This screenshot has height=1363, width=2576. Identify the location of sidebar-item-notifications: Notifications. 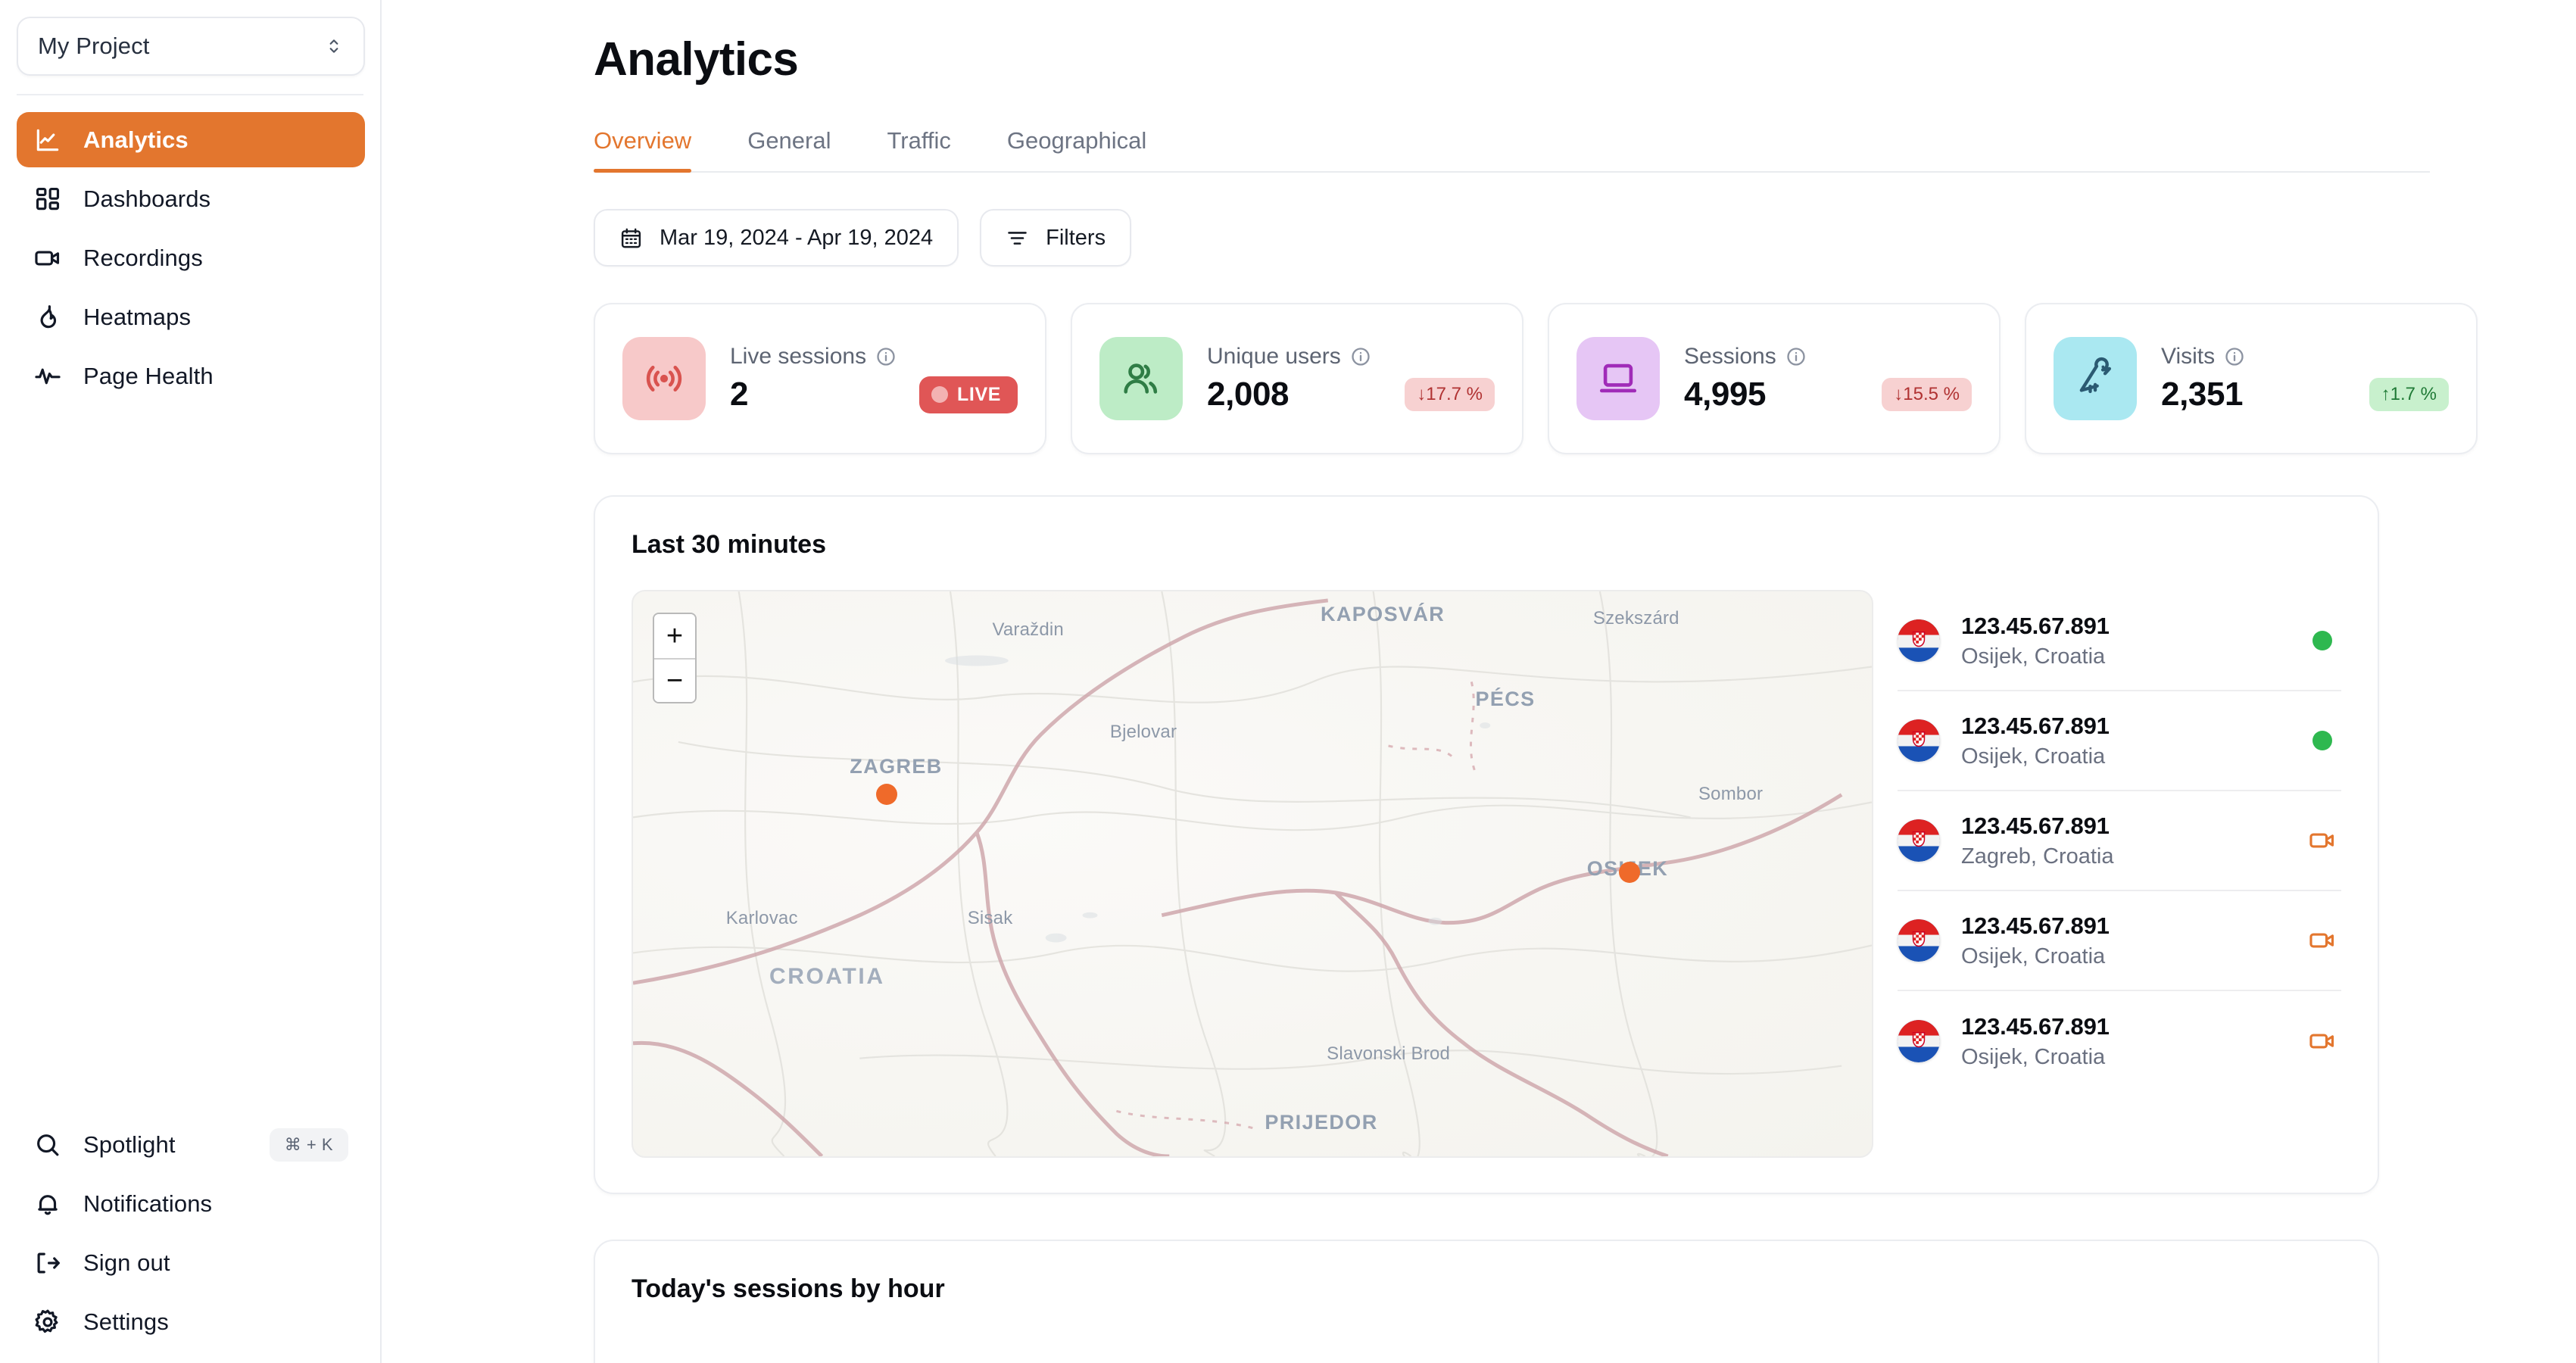
(191, 1203).